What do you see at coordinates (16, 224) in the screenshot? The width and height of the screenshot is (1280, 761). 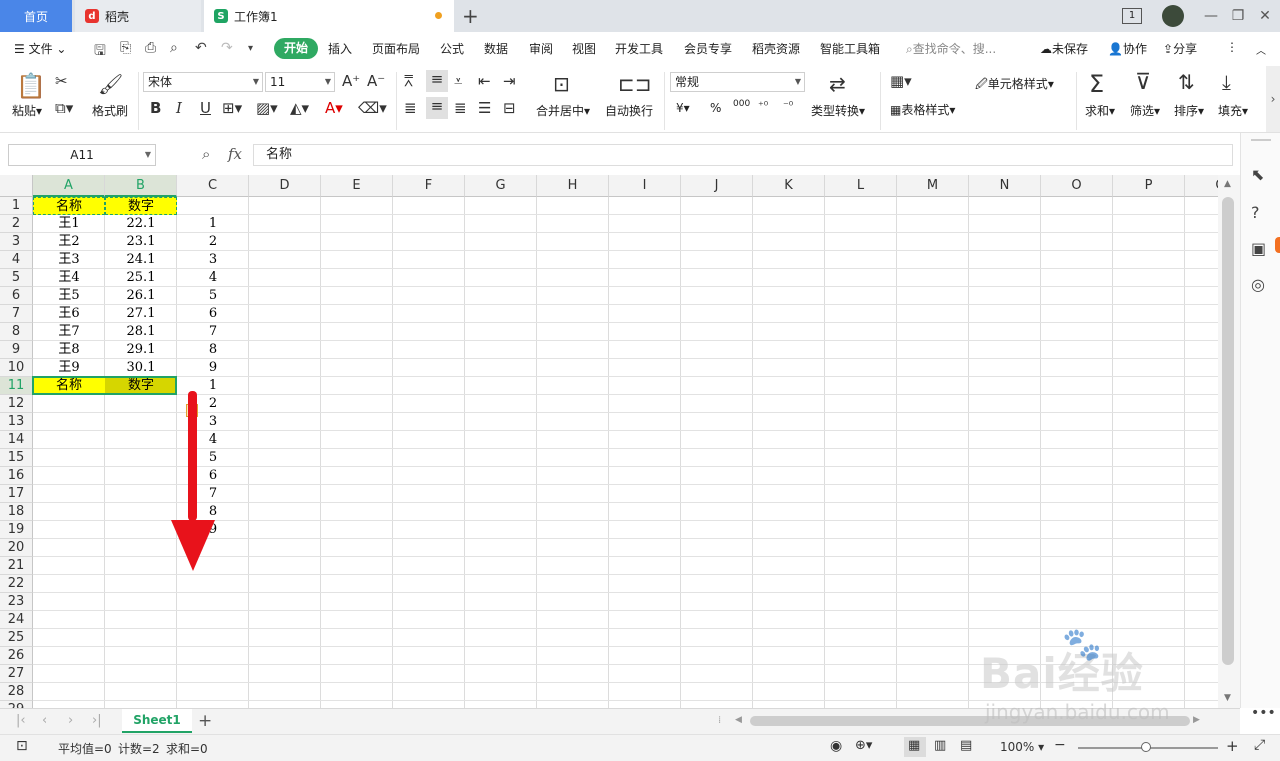 I see `row-header-2: 2` at bounding box center [16, 224].